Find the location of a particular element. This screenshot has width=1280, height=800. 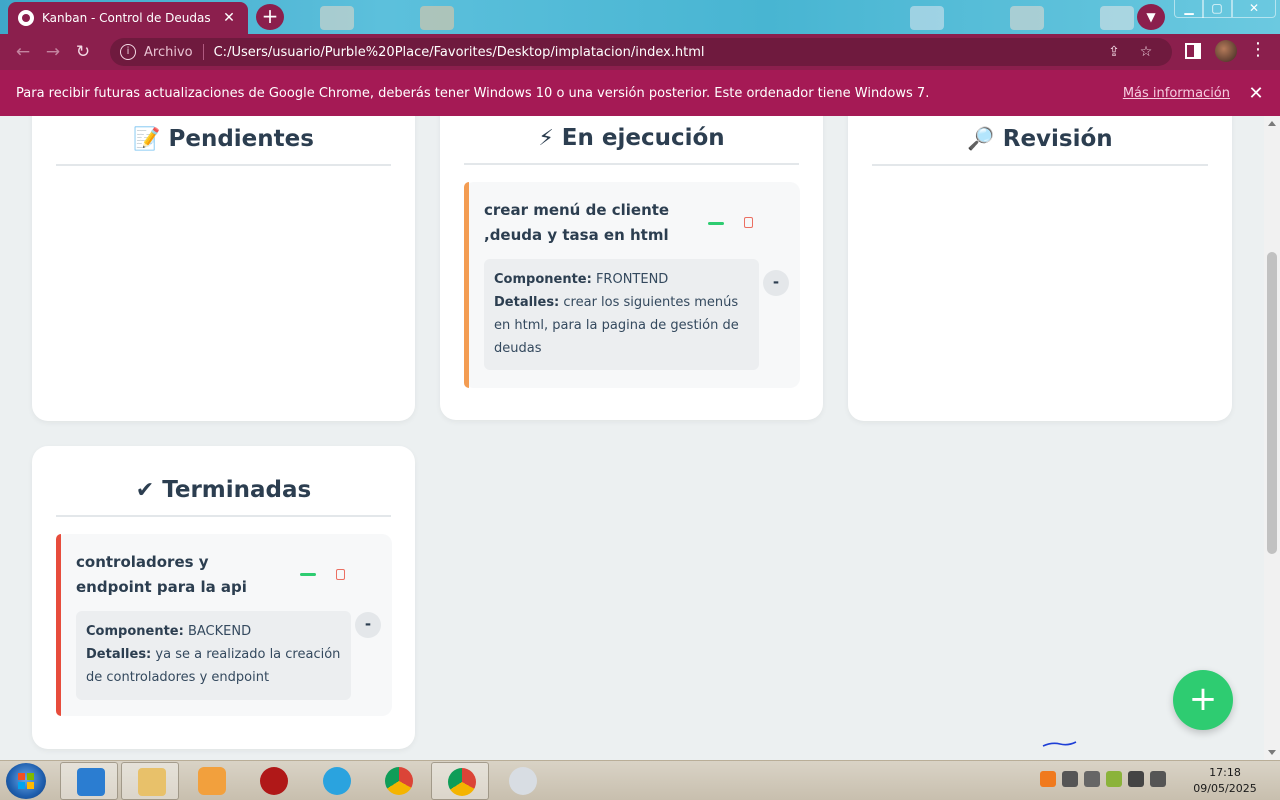

volume-icon is located at coordinates (1070, 779).